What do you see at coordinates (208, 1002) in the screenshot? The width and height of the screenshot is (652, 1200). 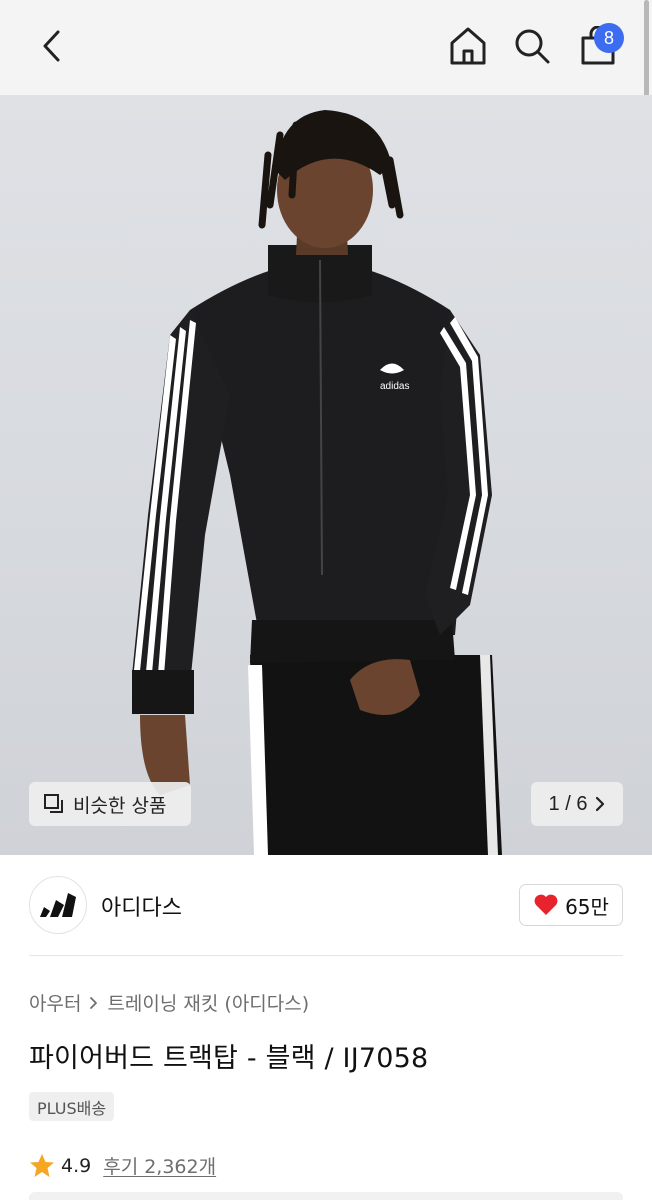 I see `breadcrumb-subcategory: 트레이닝 재킷 (아디다스)` at bounding box center [208, 1002].